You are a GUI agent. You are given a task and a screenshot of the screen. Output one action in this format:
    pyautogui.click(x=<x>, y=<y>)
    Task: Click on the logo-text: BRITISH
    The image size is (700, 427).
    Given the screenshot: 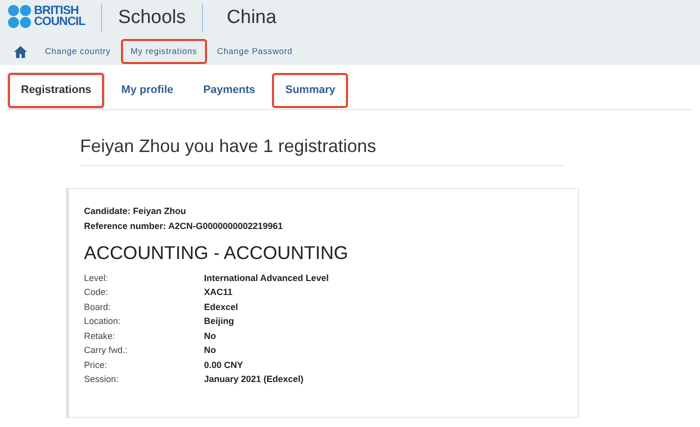 What is the action you would take?
    pyautogui.click(x=56, y=10)
    